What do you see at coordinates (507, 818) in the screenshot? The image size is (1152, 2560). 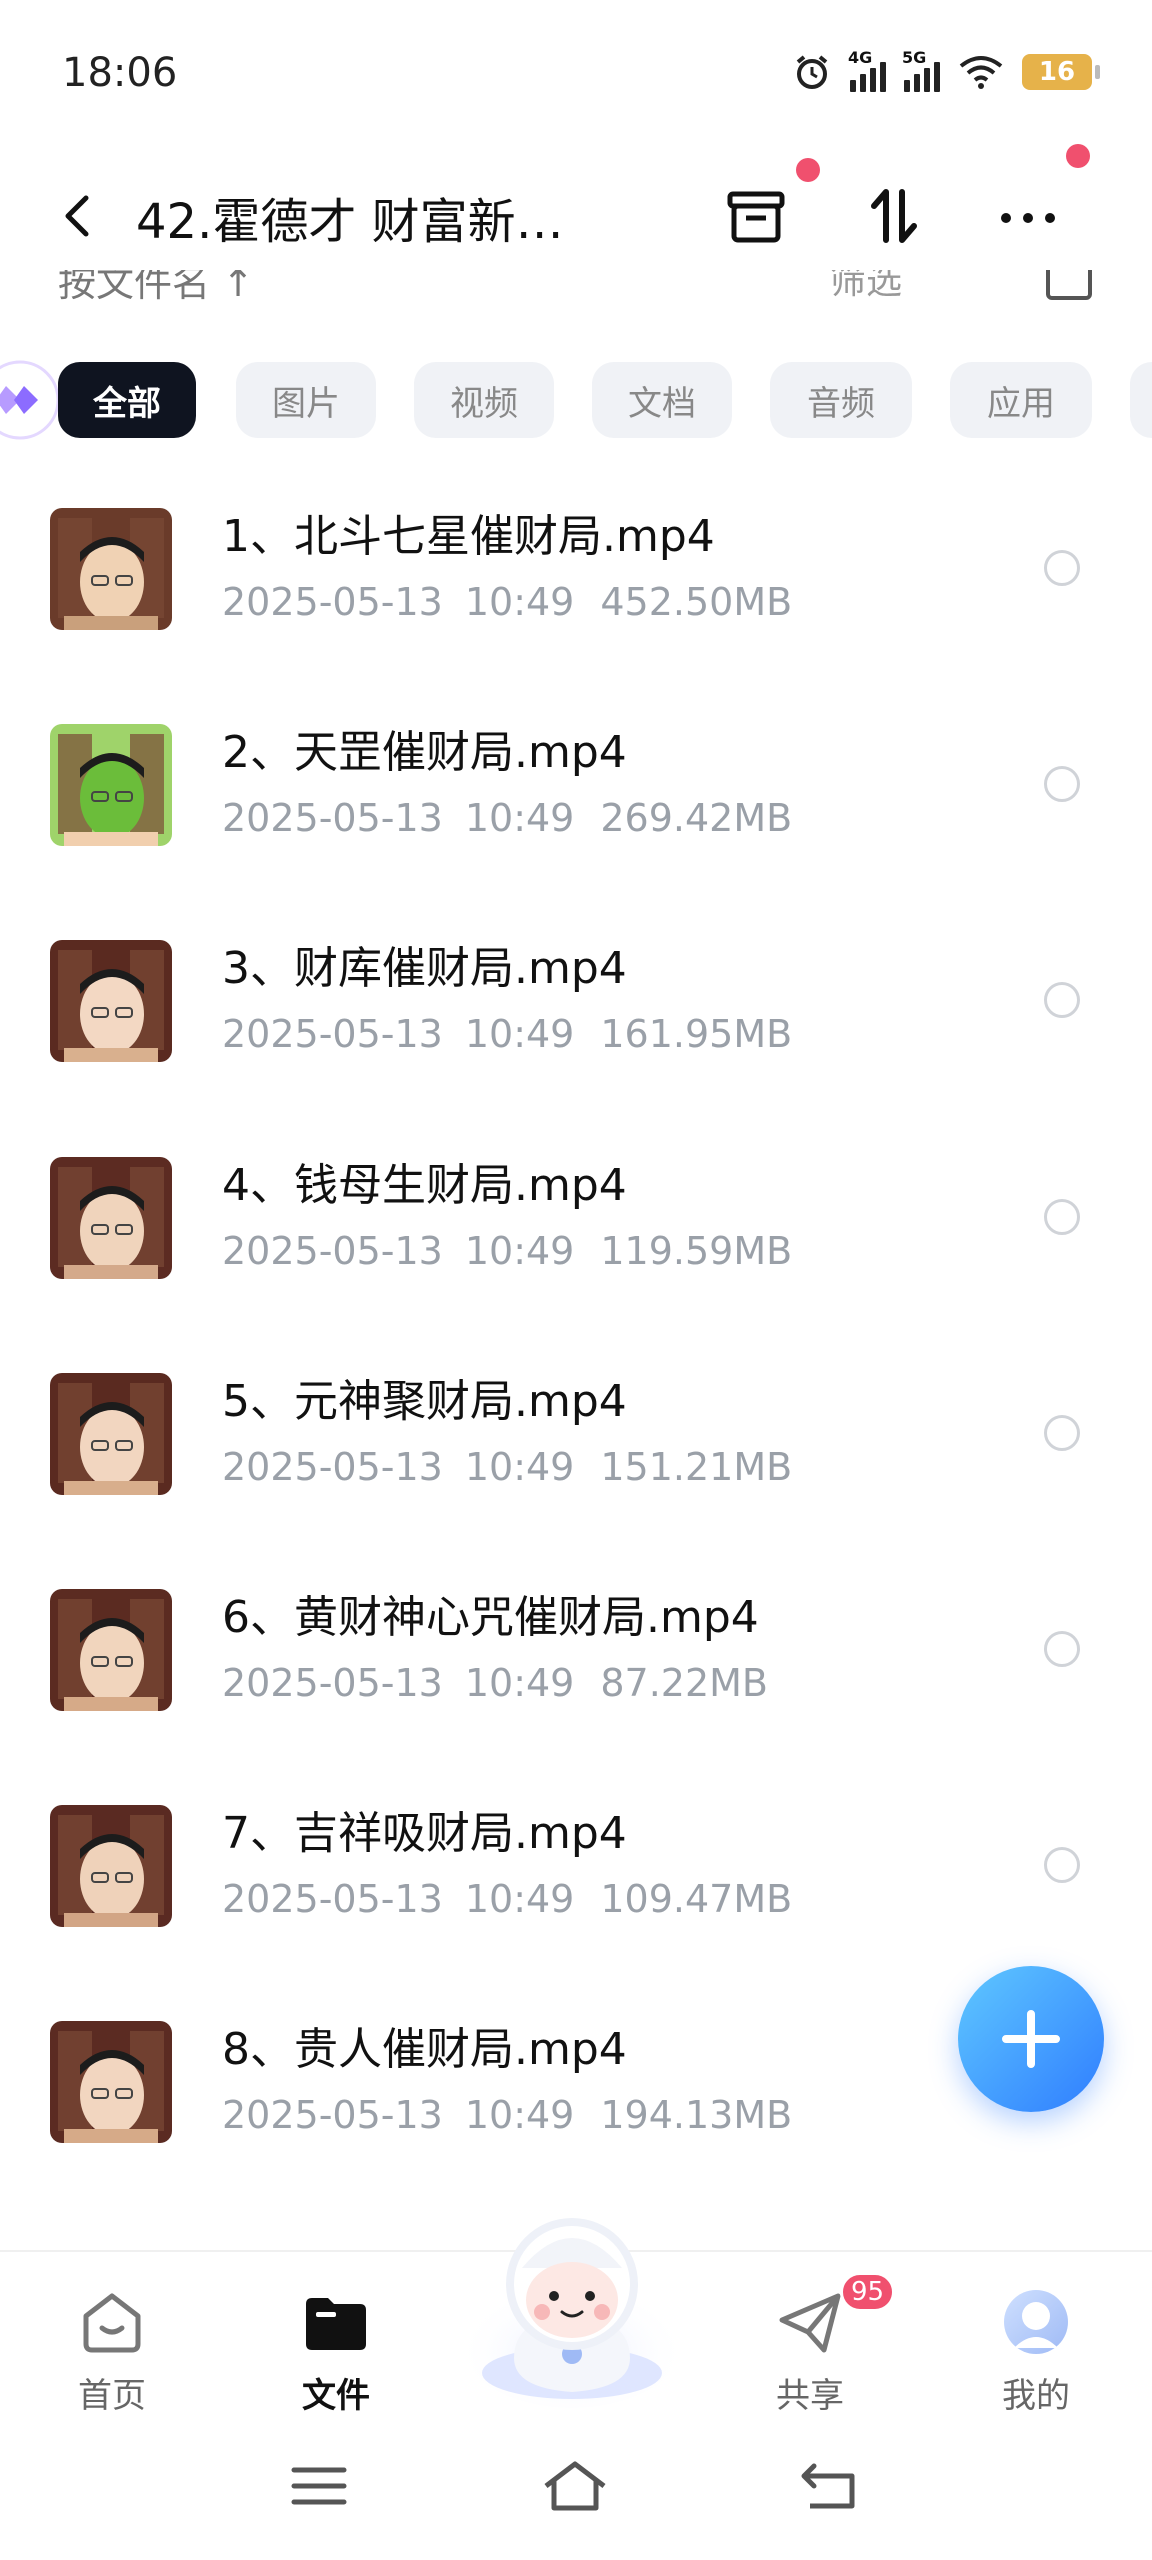 I see `file-meta: 2025-05-13 10:49 269.42MB` at bounding box center [507, 818].